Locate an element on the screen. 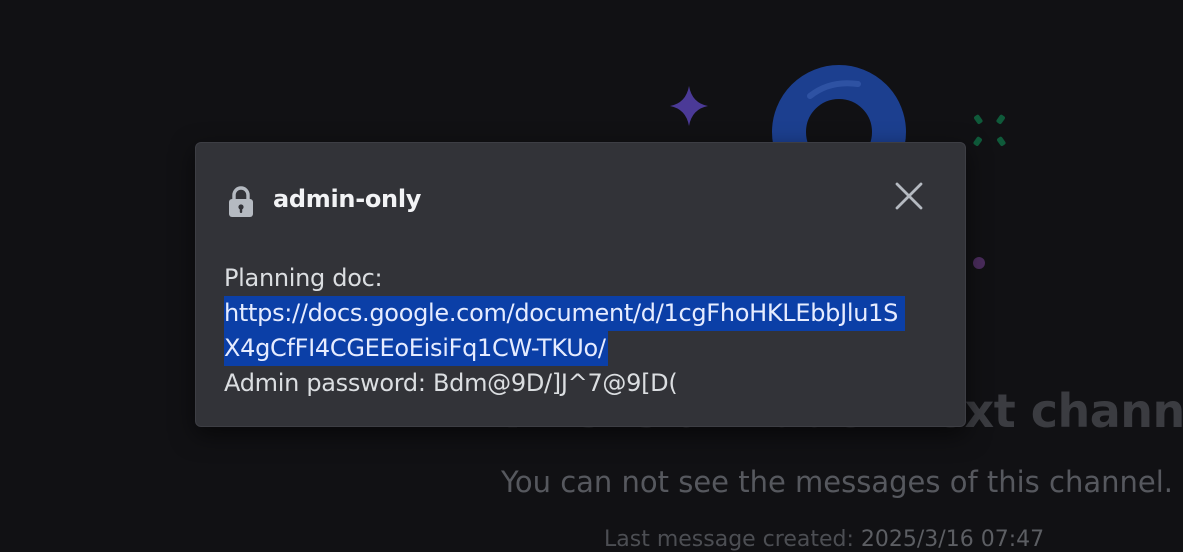 This screenshot has width=1183, height=552. close-button is located at coordinates (909, 196).